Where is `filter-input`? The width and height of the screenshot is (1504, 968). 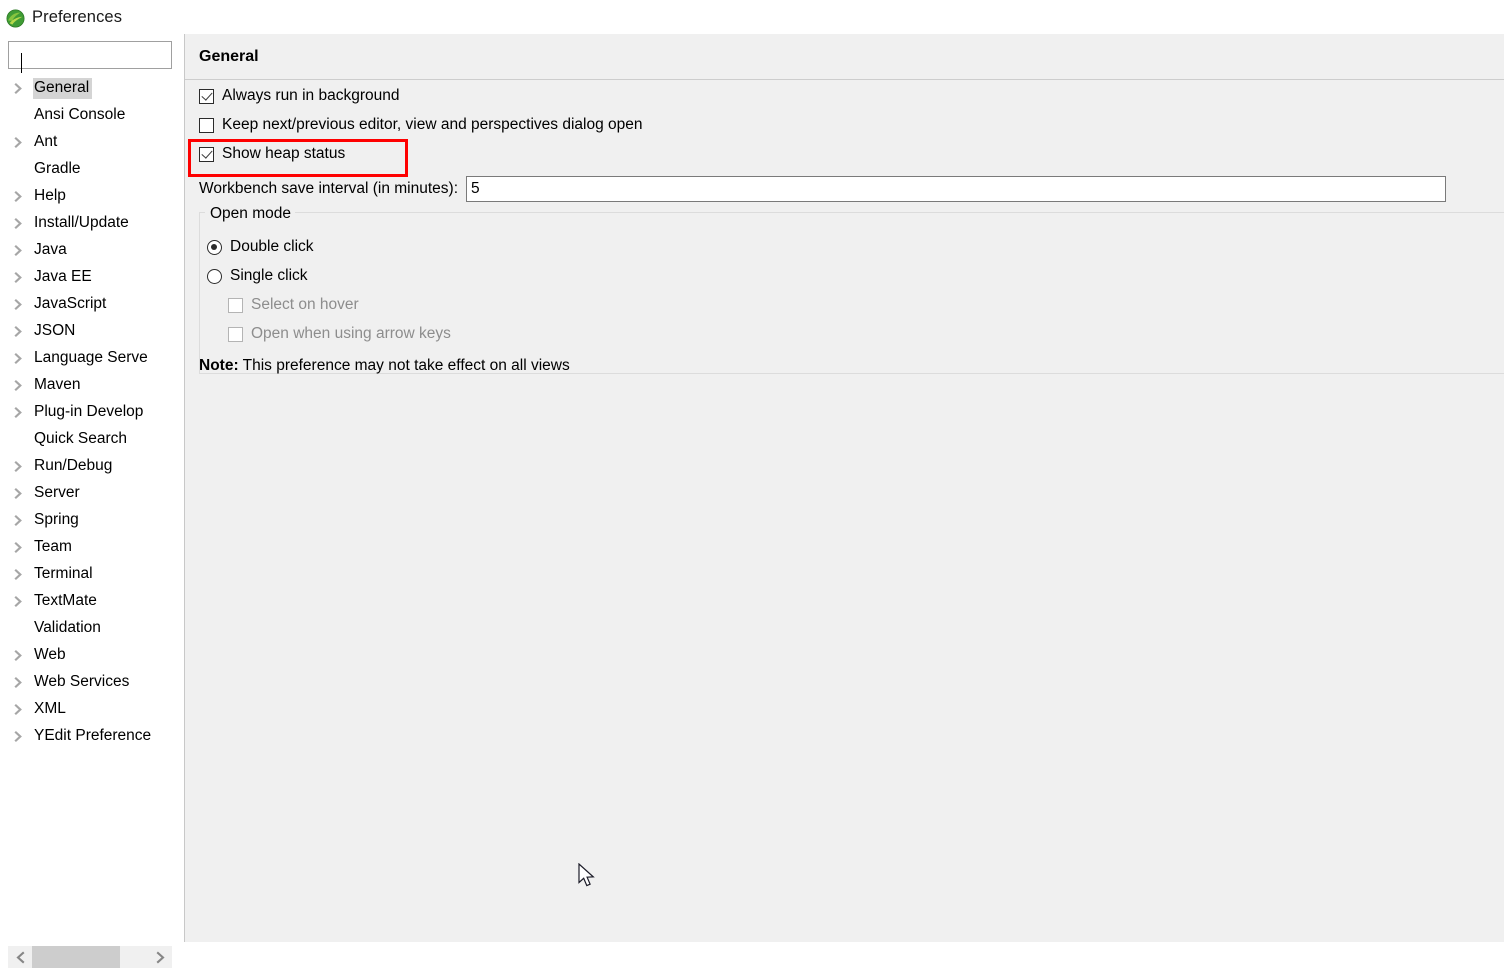
filter-input is located at coordinates (90, 55).